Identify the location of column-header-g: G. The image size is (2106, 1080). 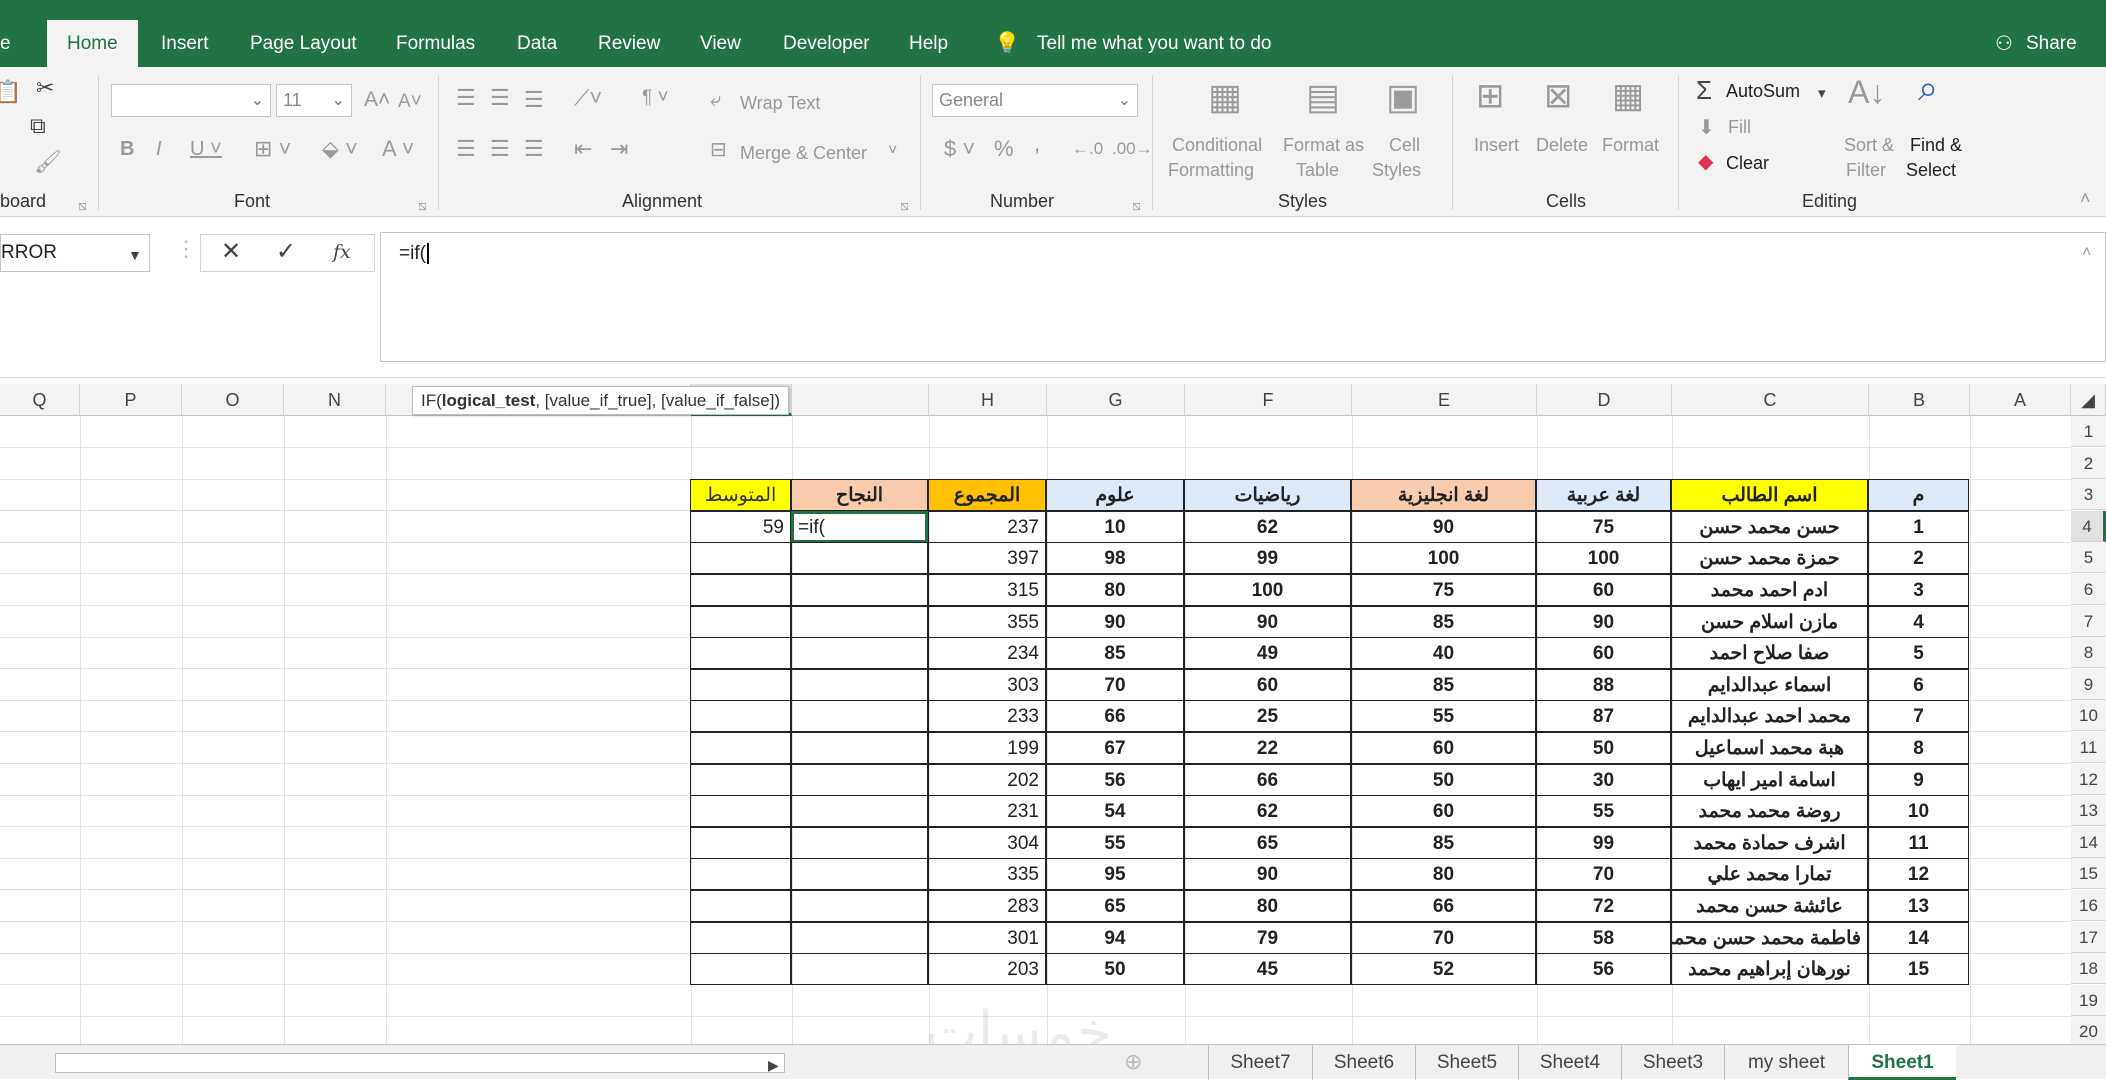
(1116, 400).